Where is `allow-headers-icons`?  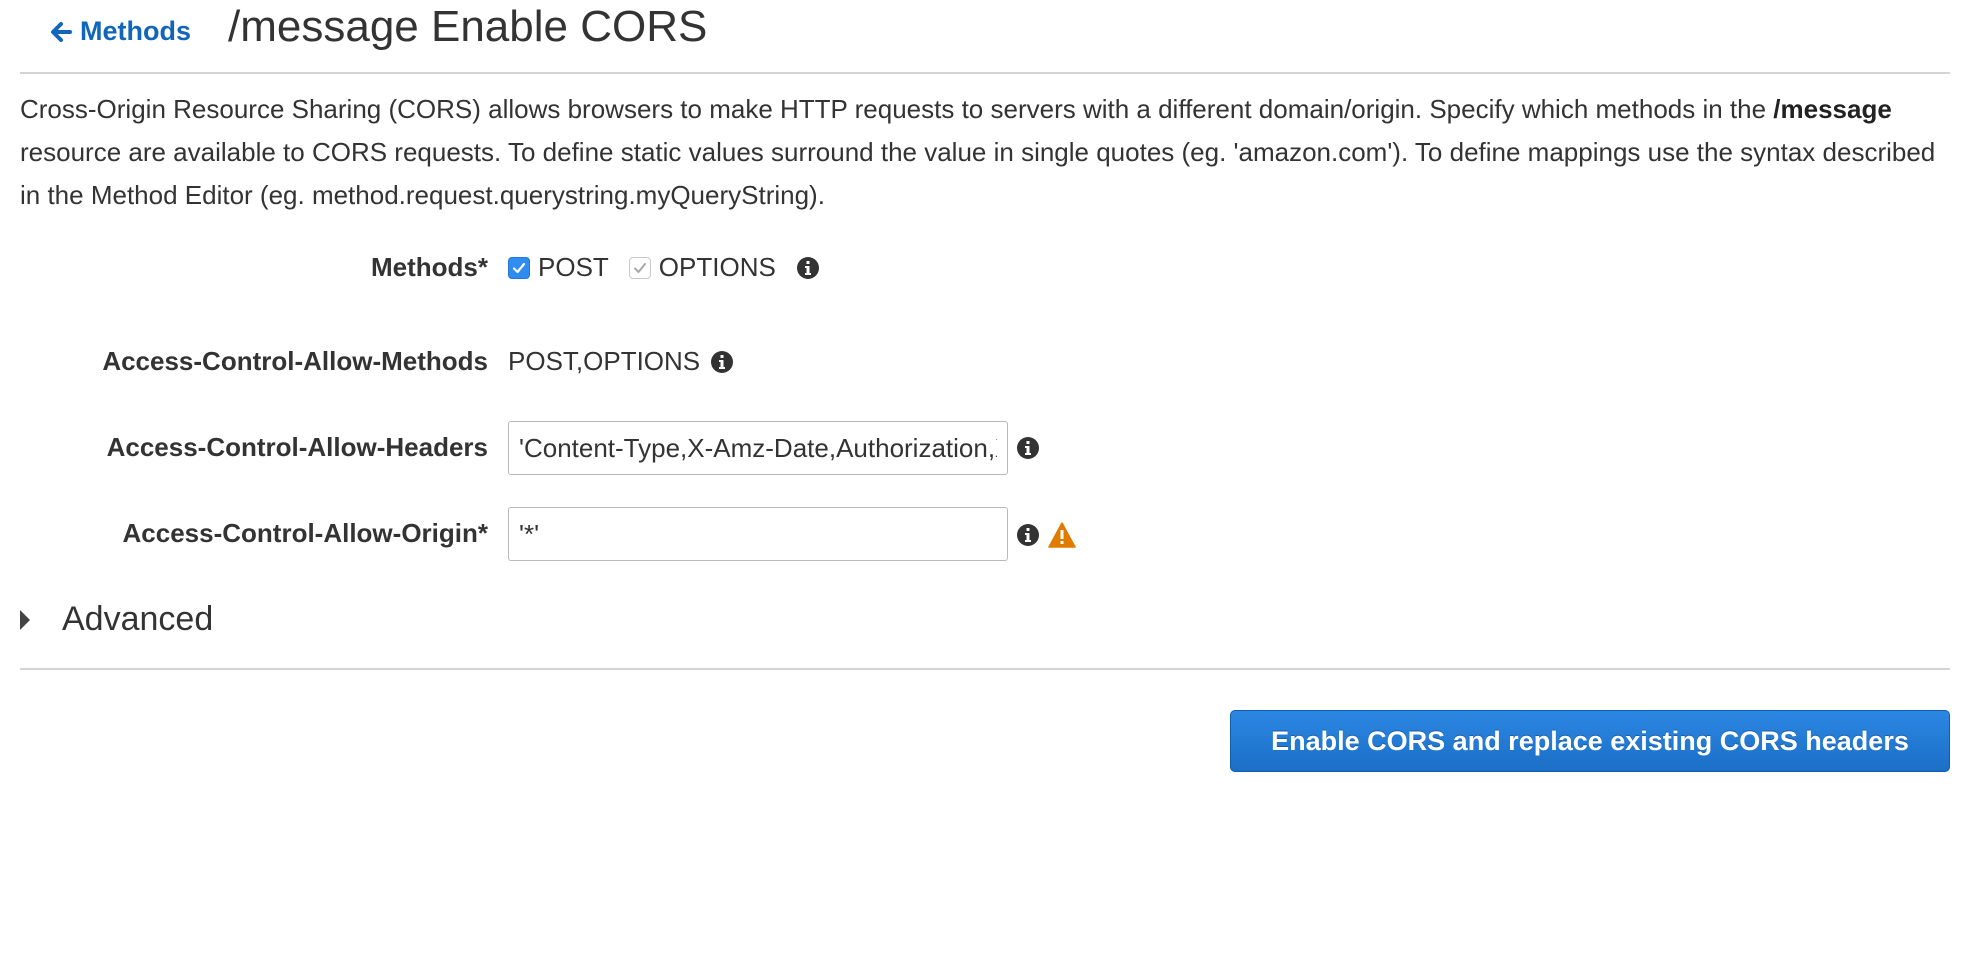
allow-headers-icons is located at coordinates (1032, 448).